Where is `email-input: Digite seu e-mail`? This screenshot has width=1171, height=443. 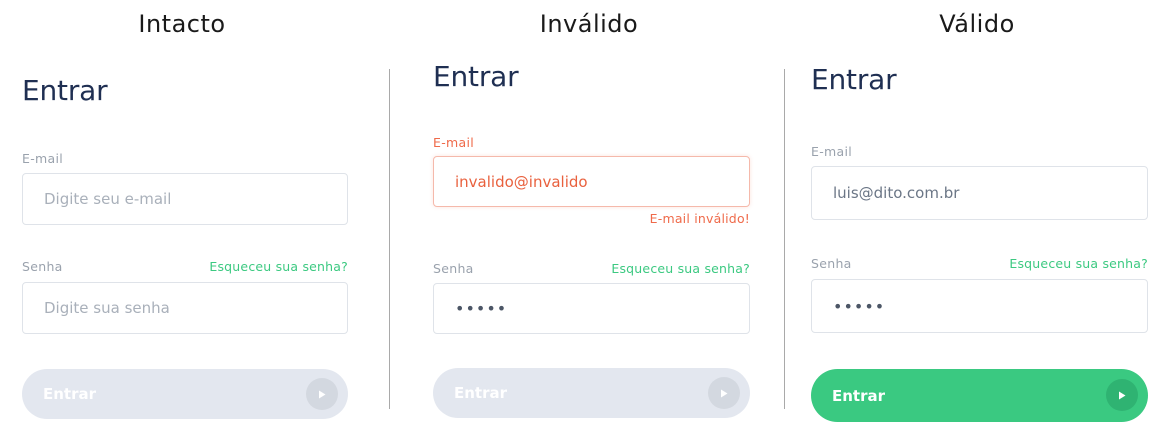
email-input: Digite seu e-mail is located at coordinates (185, 199).